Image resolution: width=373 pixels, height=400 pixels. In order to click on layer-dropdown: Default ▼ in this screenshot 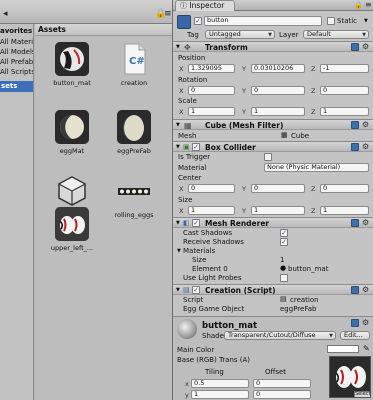, I will do `click(336, 34)`.